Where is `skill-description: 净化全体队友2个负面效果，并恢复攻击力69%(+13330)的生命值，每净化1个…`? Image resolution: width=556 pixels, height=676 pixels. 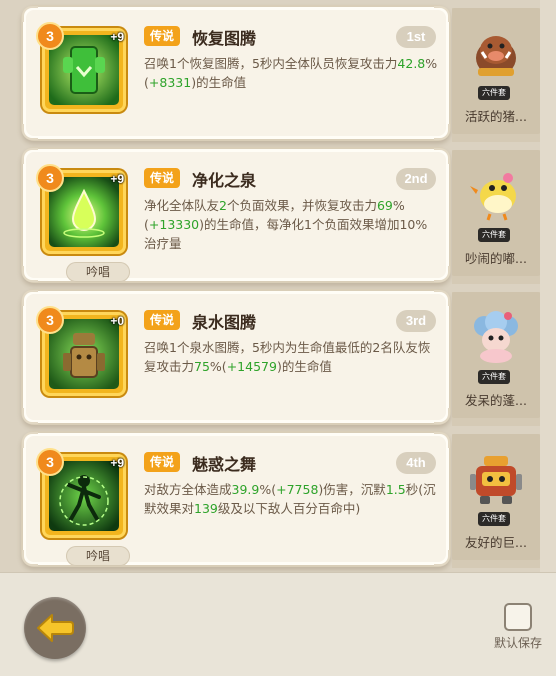 skill-description: 净化全体队友2个负面效果，并恢复攻击力69%(+13330)的生命值，每净化1个… is located at coordinates (286, 224).